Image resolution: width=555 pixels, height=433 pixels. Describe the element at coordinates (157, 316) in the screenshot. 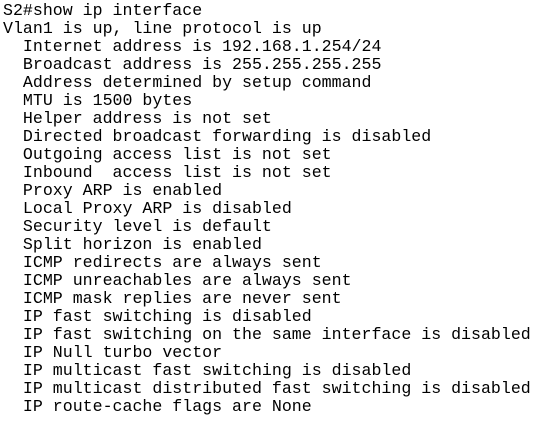

I see `output-line: IP fast switching is disabled` at that location.